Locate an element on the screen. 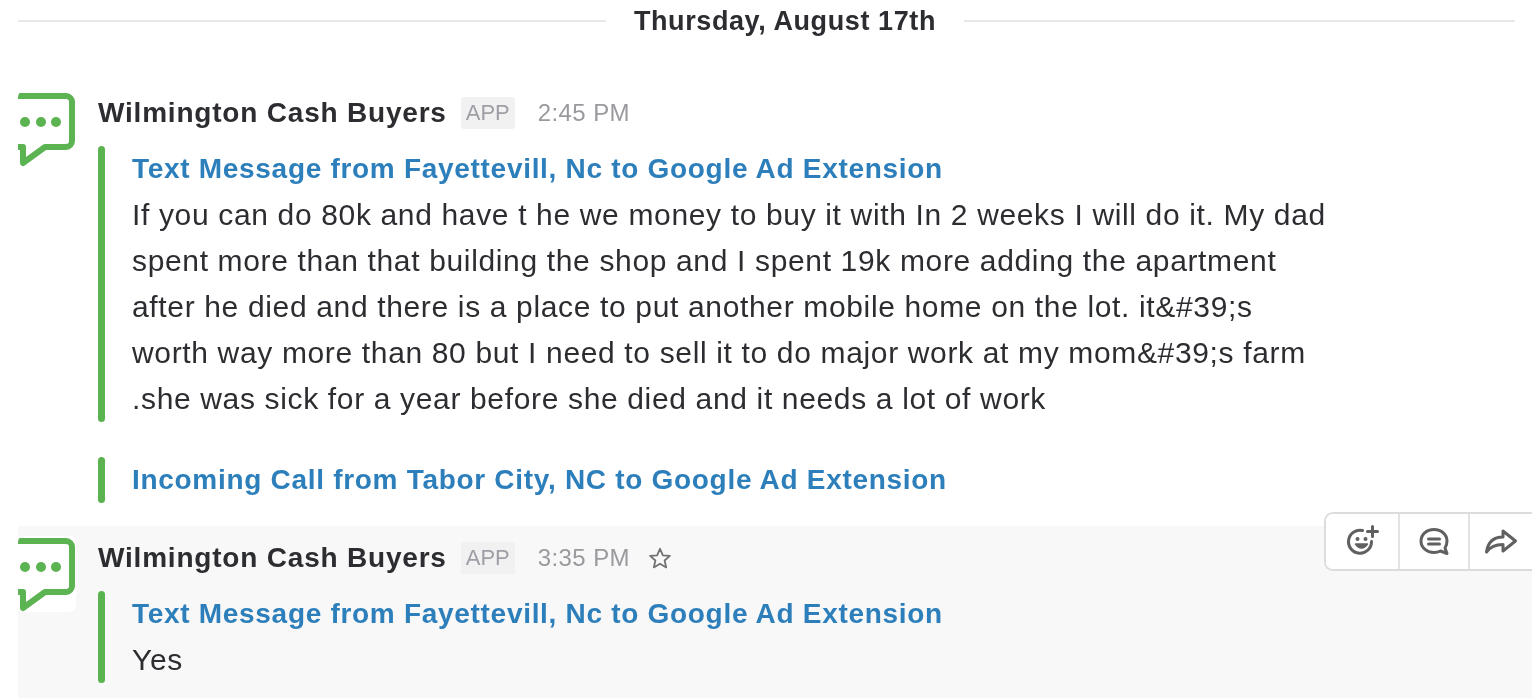 The image size is (1532, 698). date-divider-label: Thursday, August 17th is located at coordinates (784, 21).